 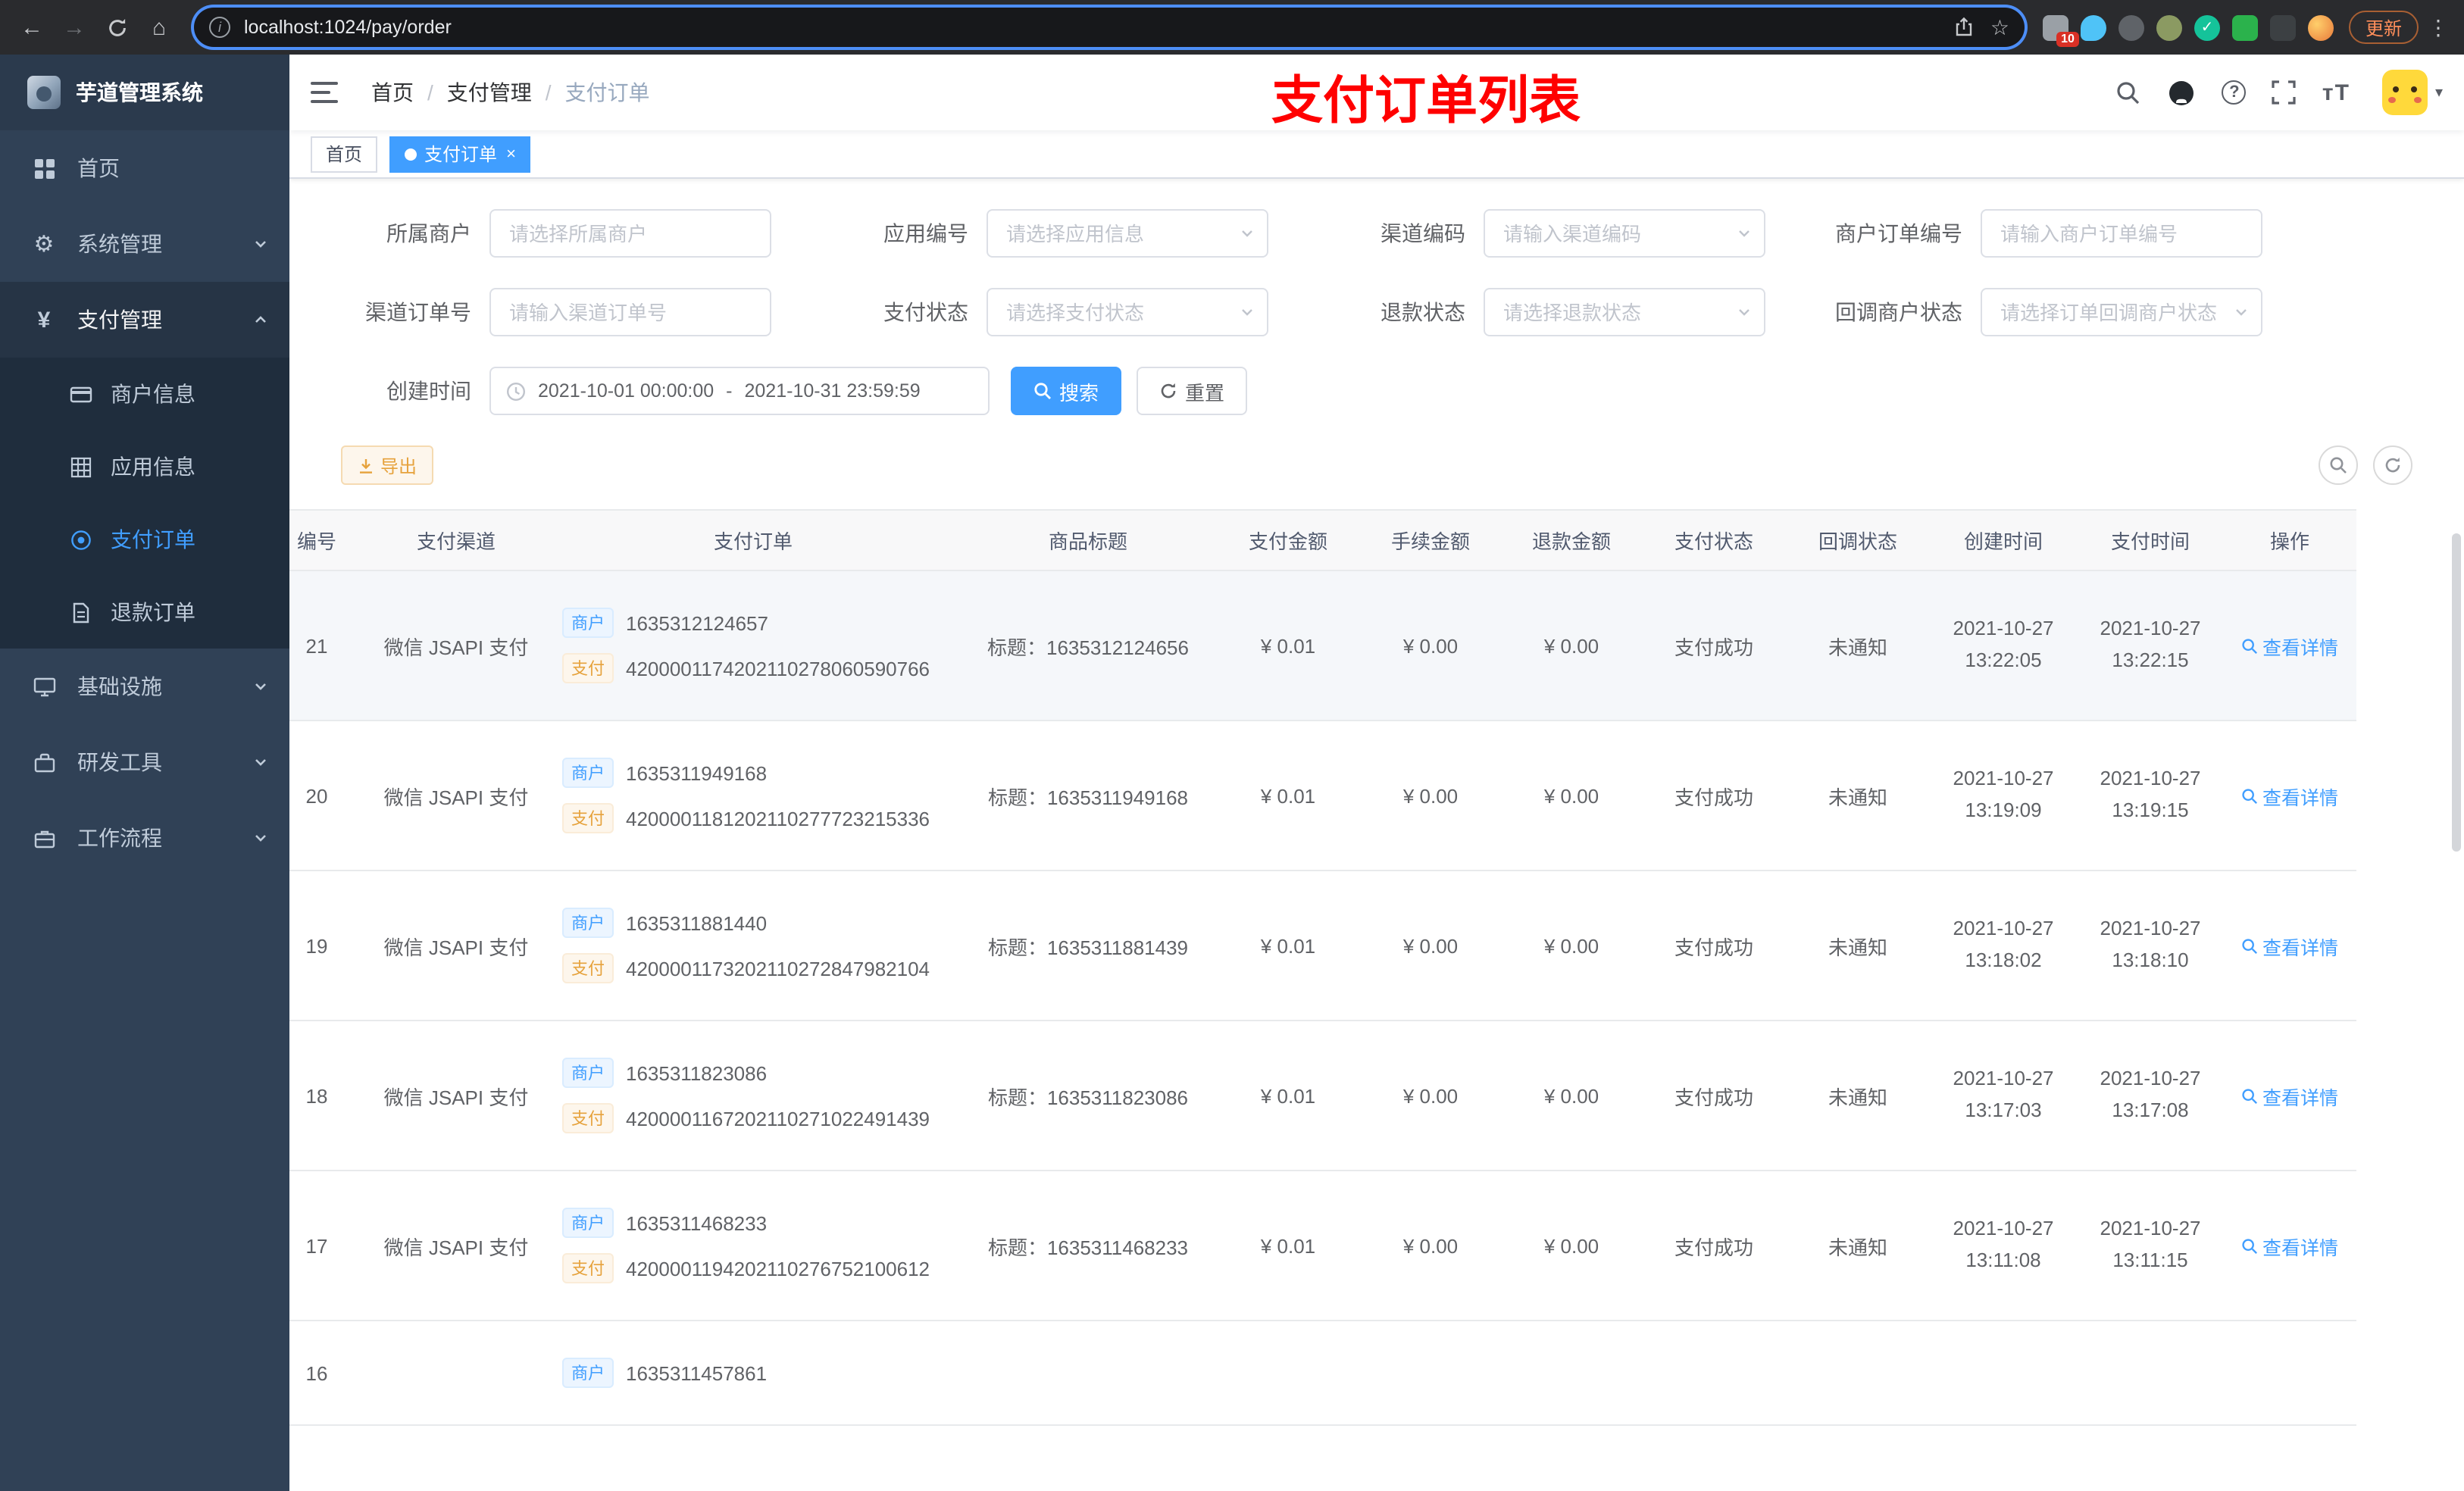 I want to click on sidebar-item-merchant-info: 商户信息, so click(x=144, y=394).